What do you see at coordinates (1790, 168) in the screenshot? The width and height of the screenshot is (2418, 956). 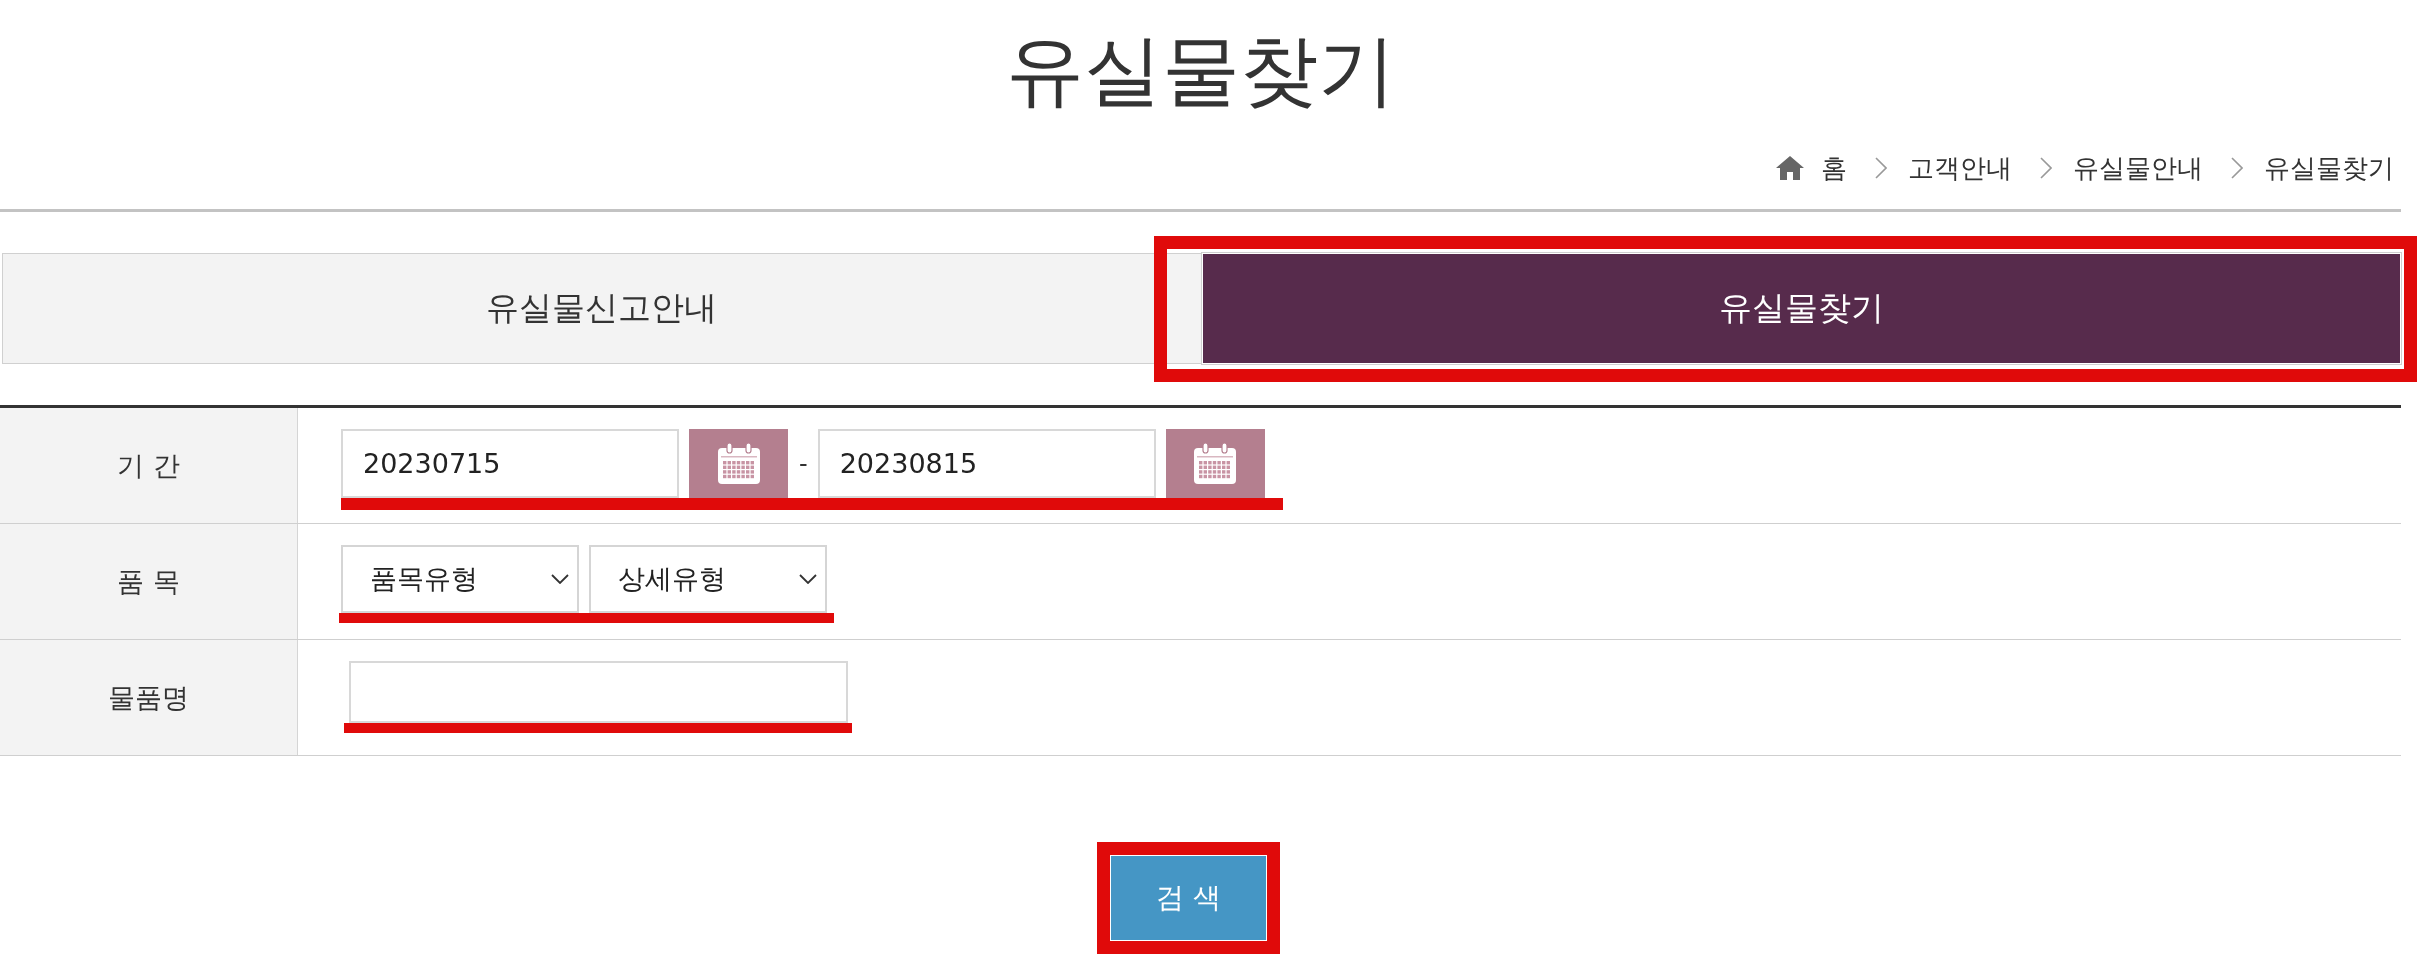 I see `home-icon` at bounding box center [1790, 168].